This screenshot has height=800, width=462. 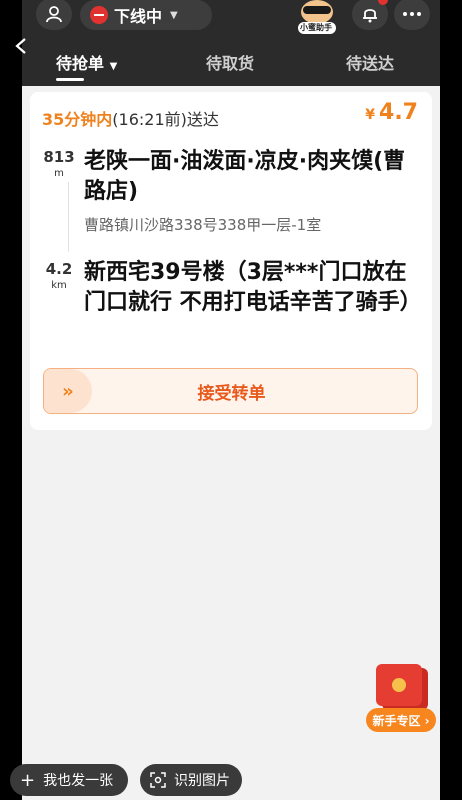 What do you see at coordinates (383, 2) in the screenshot?
I see `notification-badge` at bounding box center [383, 2].